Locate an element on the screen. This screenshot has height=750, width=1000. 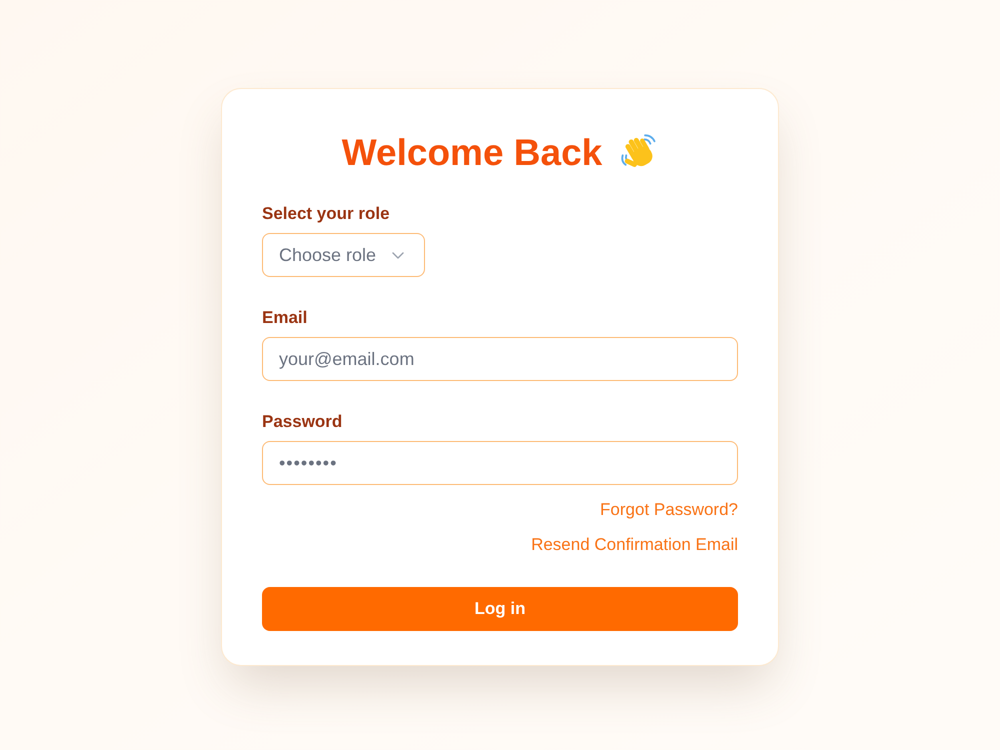
login-button: Log in is located at coordinates (500, 609).